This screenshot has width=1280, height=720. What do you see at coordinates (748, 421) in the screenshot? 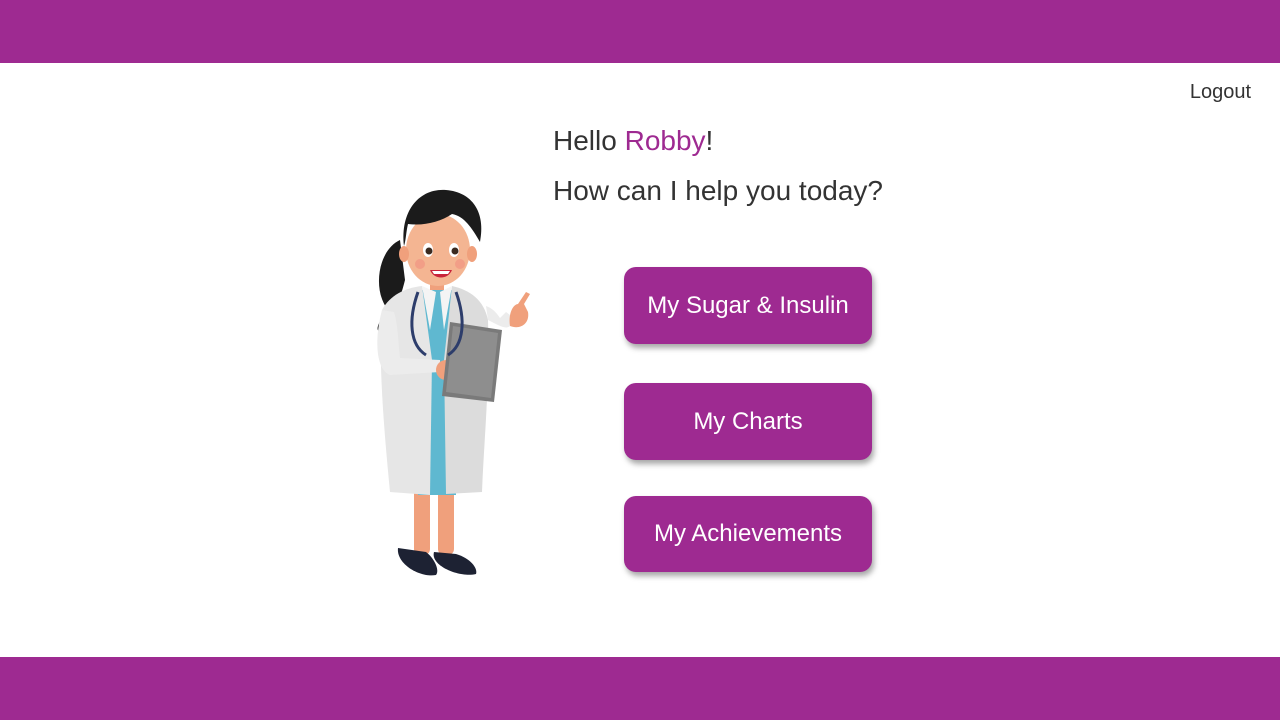
I see `my-charts-button: My Charts` at bounding box center [748, 421].